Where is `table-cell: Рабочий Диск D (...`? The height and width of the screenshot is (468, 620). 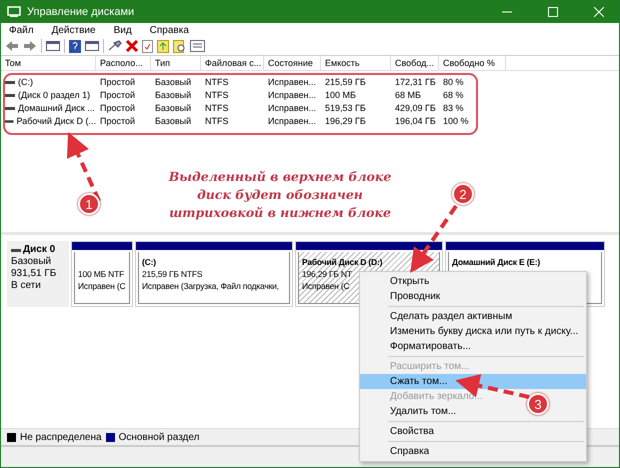
table-cell: Рабочий Диск D (... is located at coordinates (56, 121).